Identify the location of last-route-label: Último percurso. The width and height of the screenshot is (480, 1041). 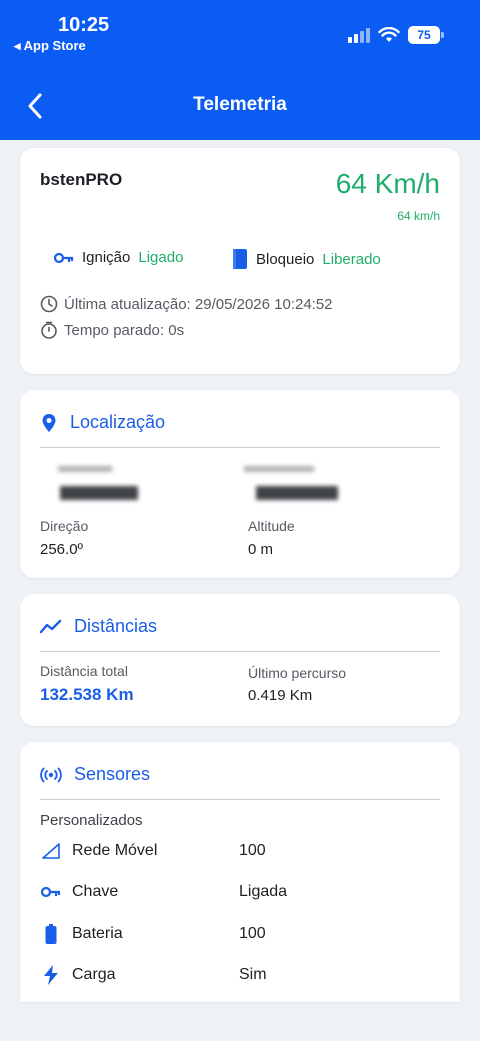
(297, 673).